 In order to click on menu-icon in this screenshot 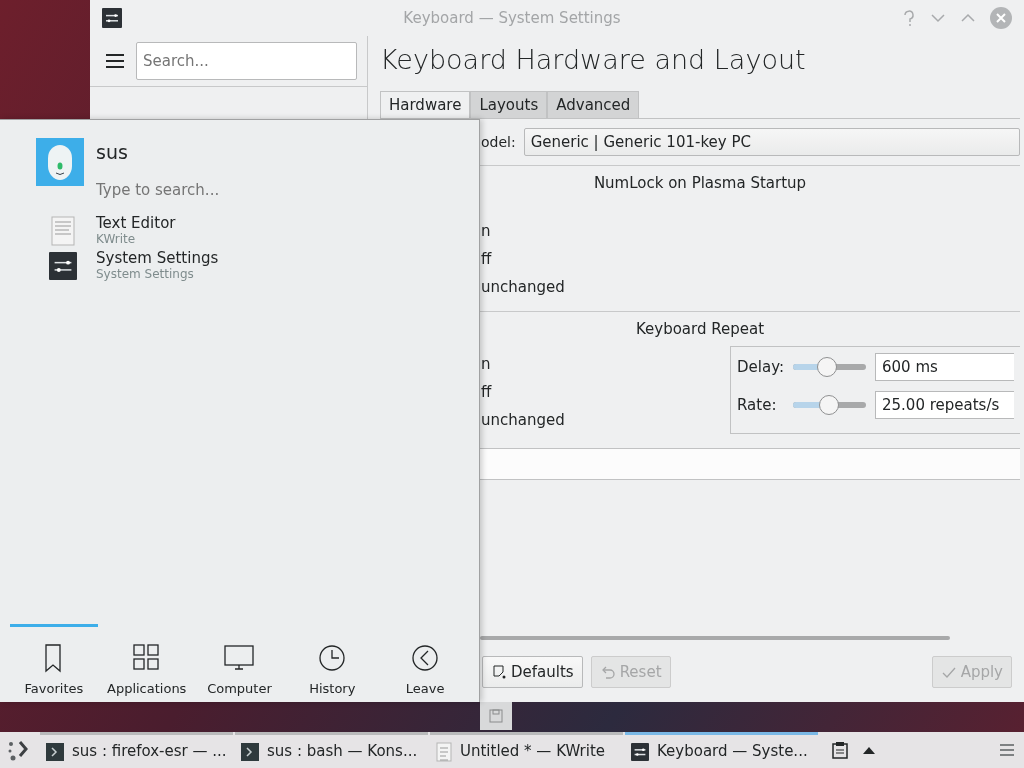, I will do `click(115, 61)`.